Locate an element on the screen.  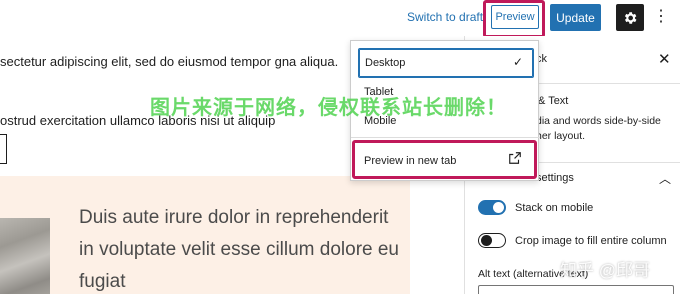
crop-image-toggle is located at coordinates (492, 240).